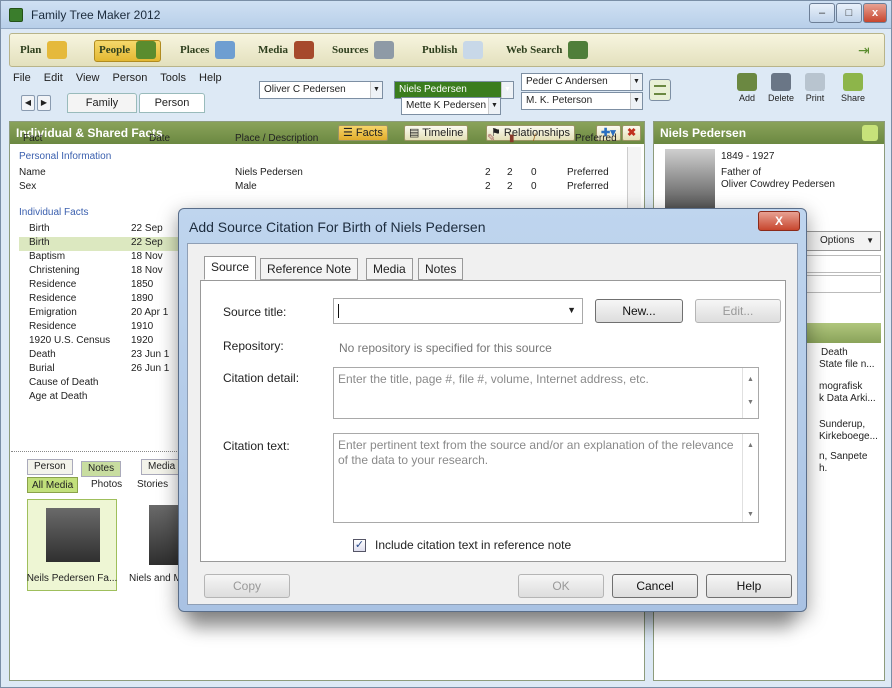 The height and width of the screenshot is (688, 892). I want to click on menu-edit: Edit, so click(53, 78).